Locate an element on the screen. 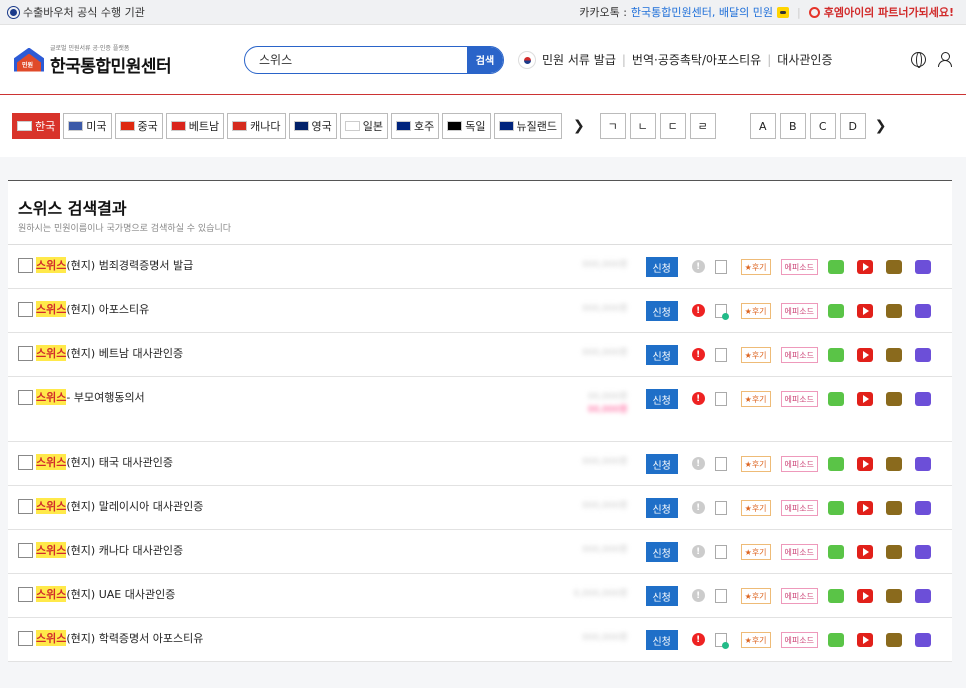  letter-tab: ㄱ is located at coordinates (612, 126).